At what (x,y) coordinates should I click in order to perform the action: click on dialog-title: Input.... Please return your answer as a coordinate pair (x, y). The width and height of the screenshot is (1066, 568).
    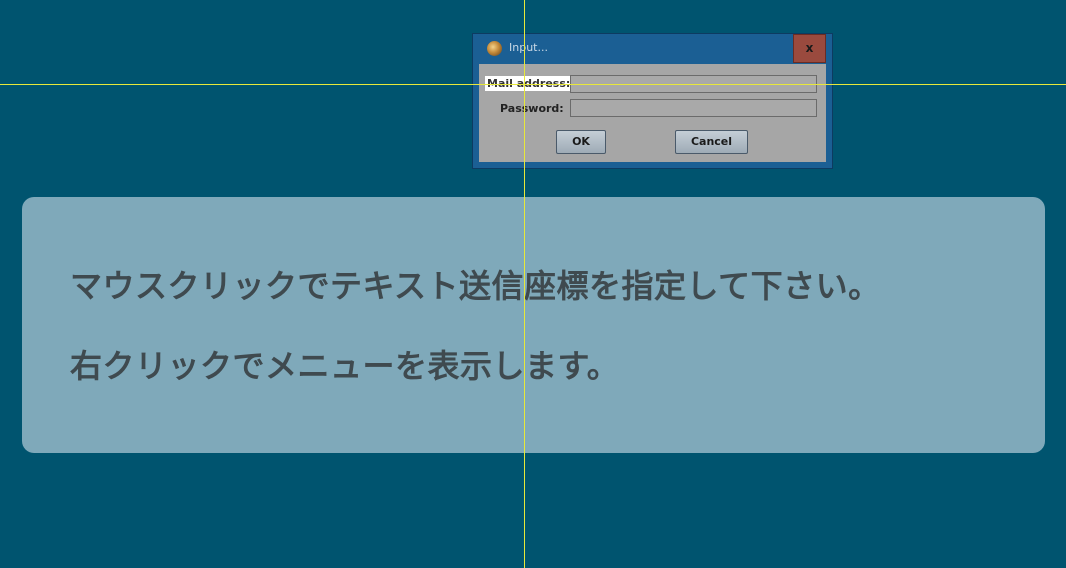
    Looking at the image, I should click on (528, 47).